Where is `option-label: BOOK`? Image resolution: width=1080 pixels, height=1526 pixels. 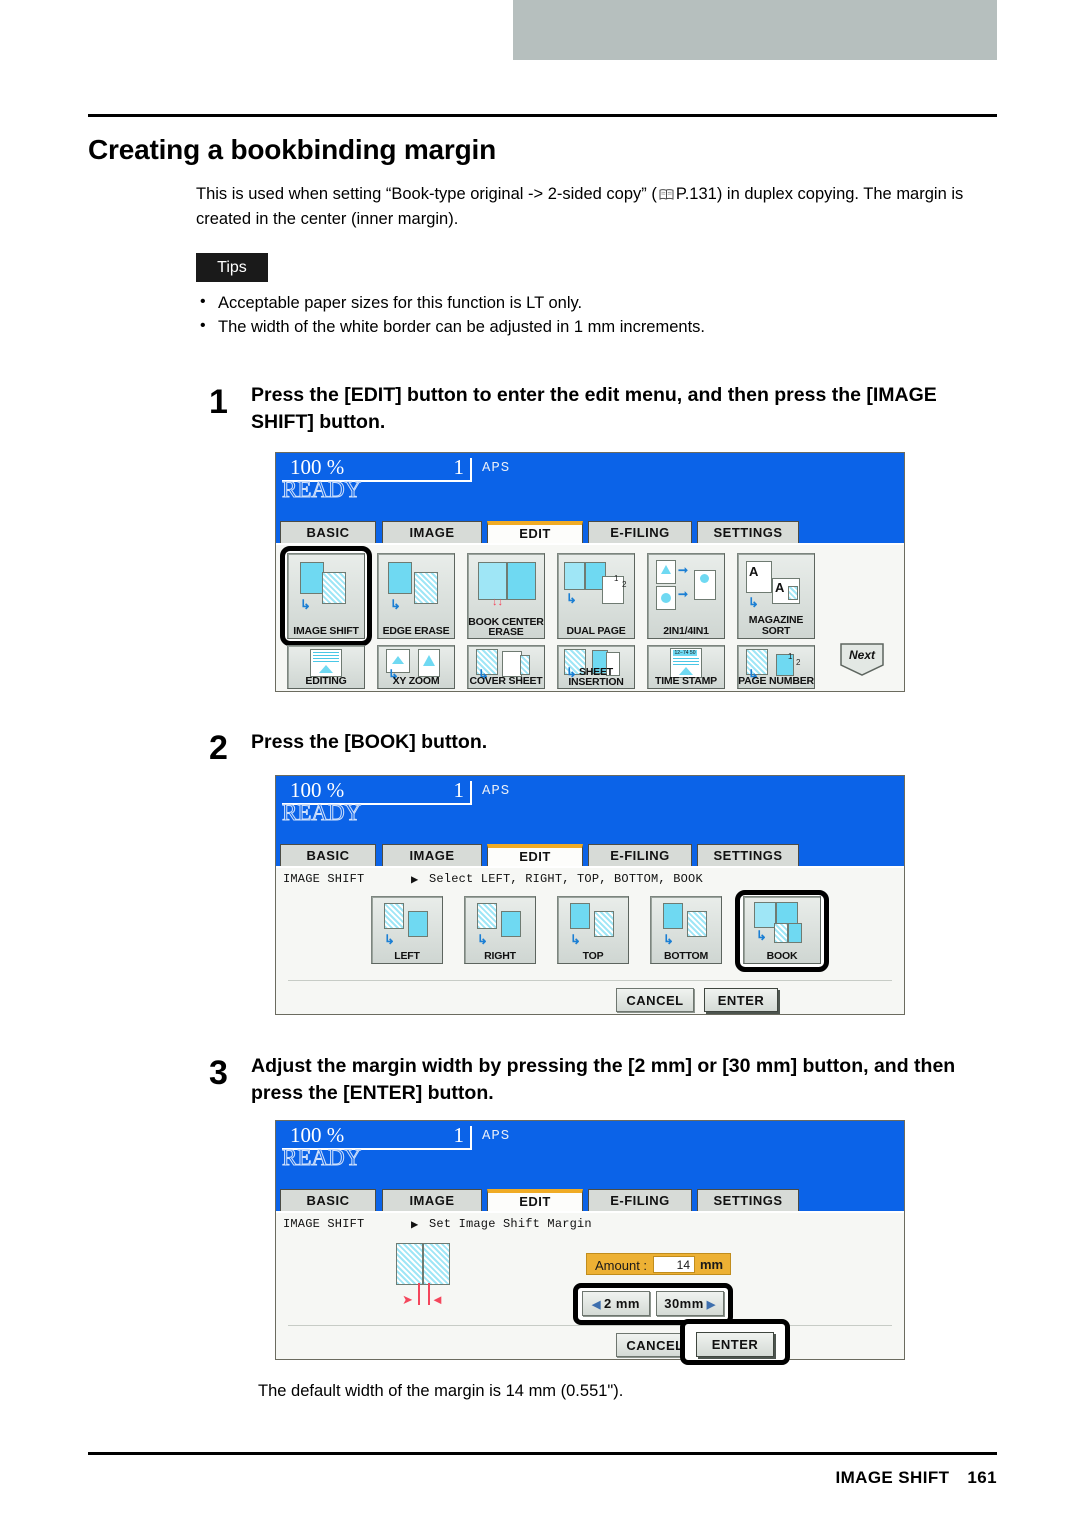 option-label: BOOK is located at coordinates (782, 955).